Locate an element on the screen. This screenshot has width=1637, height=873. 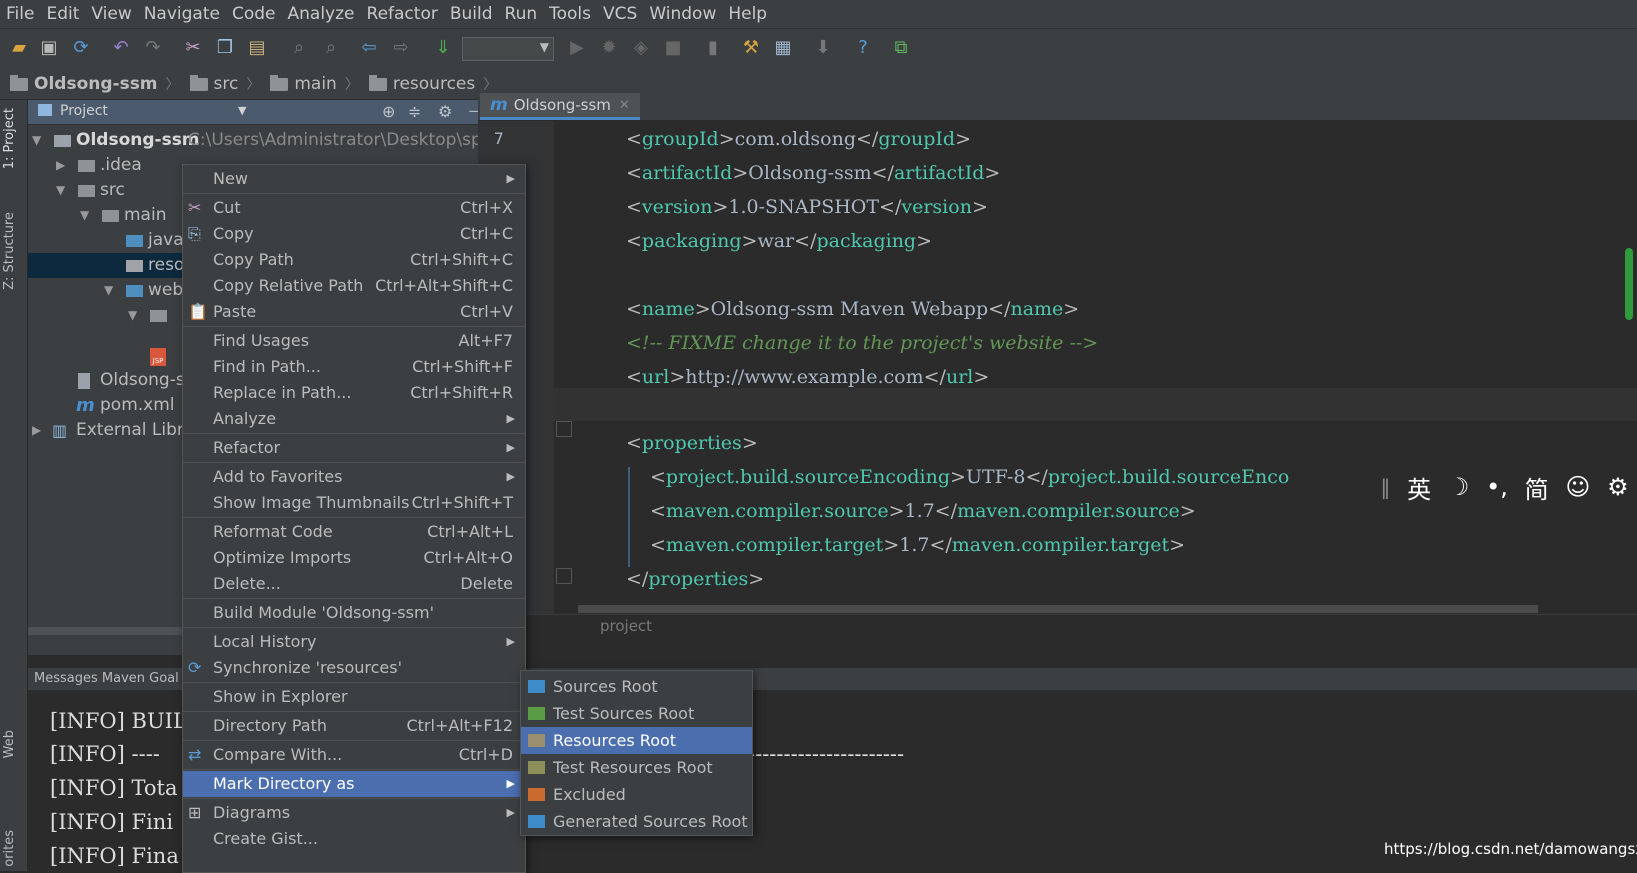
plugins-icon: ⧉ is located at coordinates (901, 48).